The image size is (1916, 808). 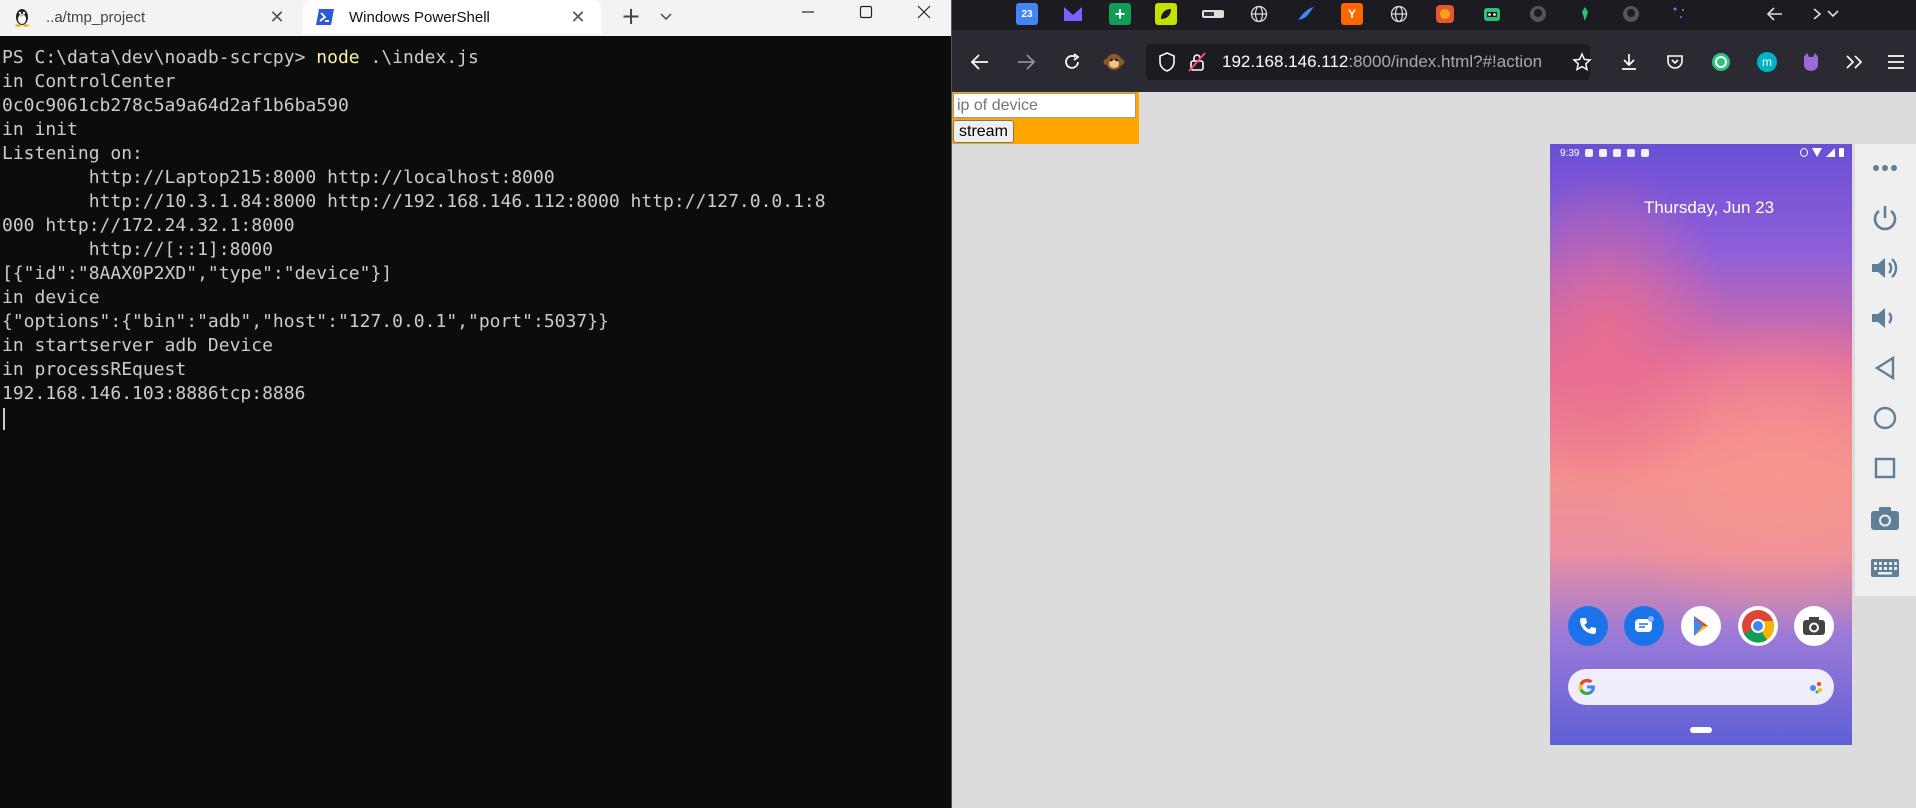 What do you see at coordinates (1675, 62) in the screenshot?
I see `pocket-icon` at bounding box center [1675, 62].